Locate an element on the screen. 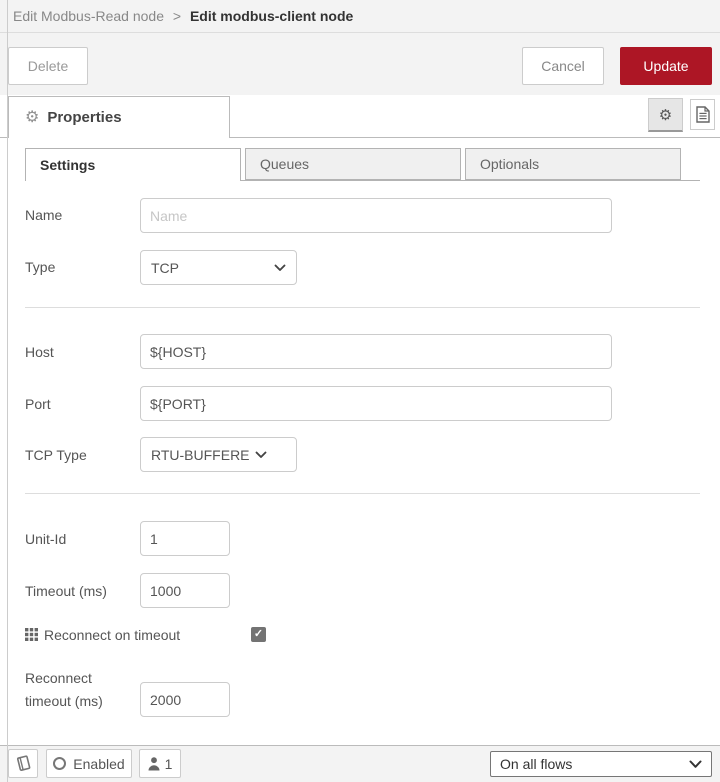 The width and height of the screenshot is (720, 782). tab-settings: Settings is located at coordinates (133, 164).